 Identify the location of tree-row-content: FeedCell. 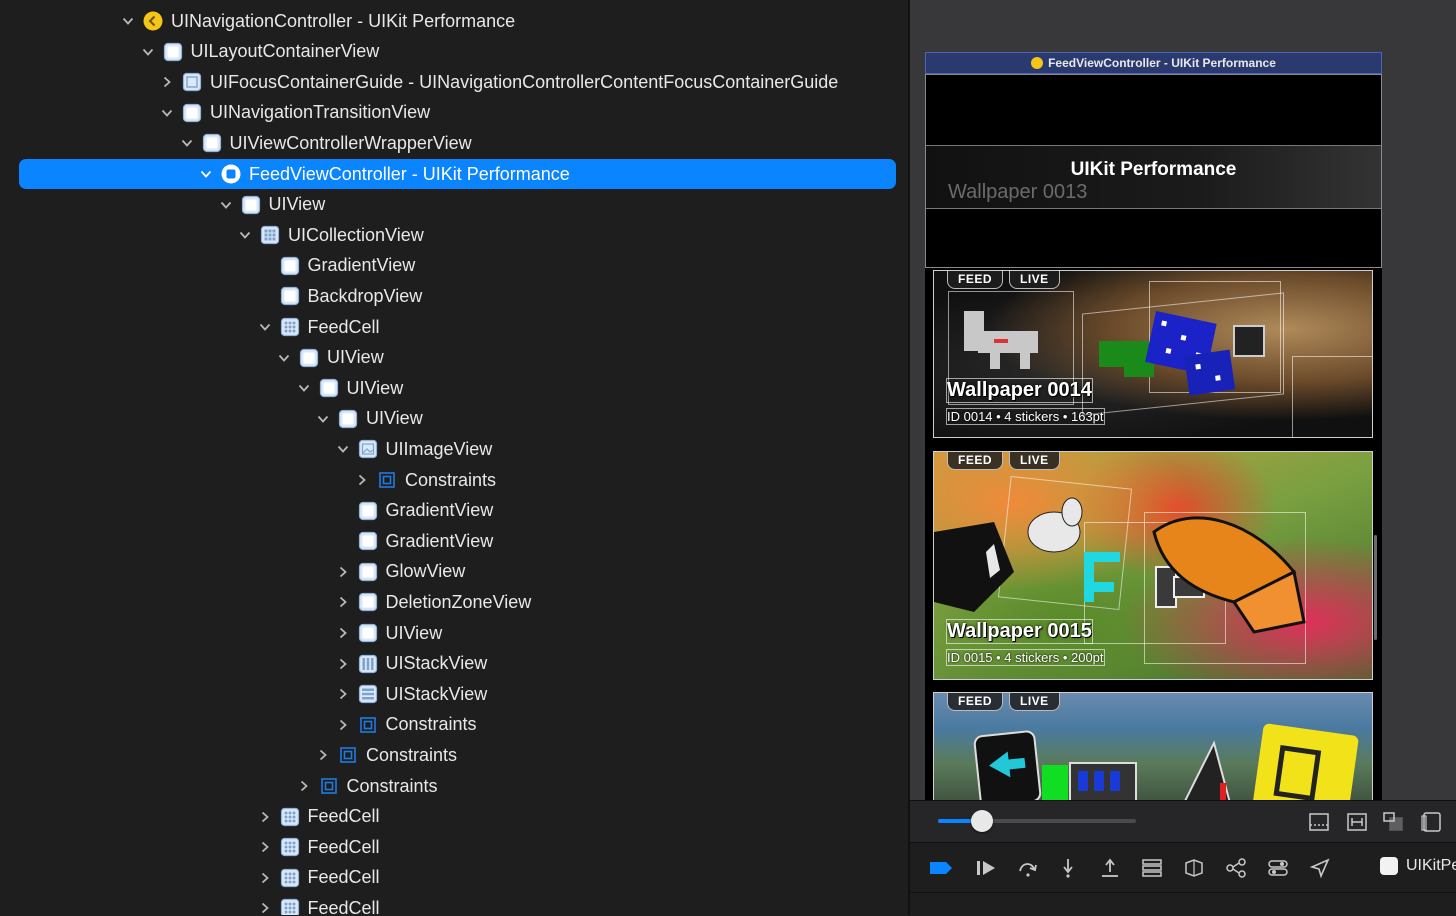
(319, 904).